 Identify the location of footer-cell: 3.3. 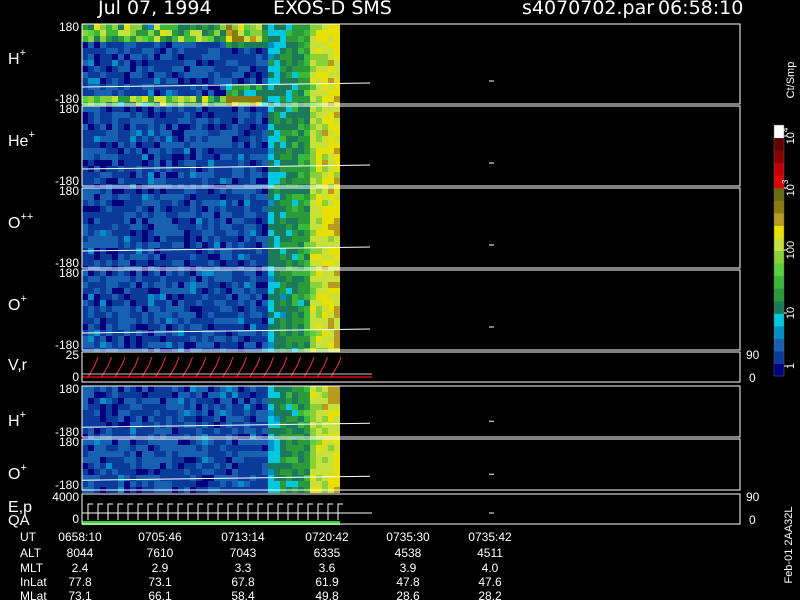
(243, 568).